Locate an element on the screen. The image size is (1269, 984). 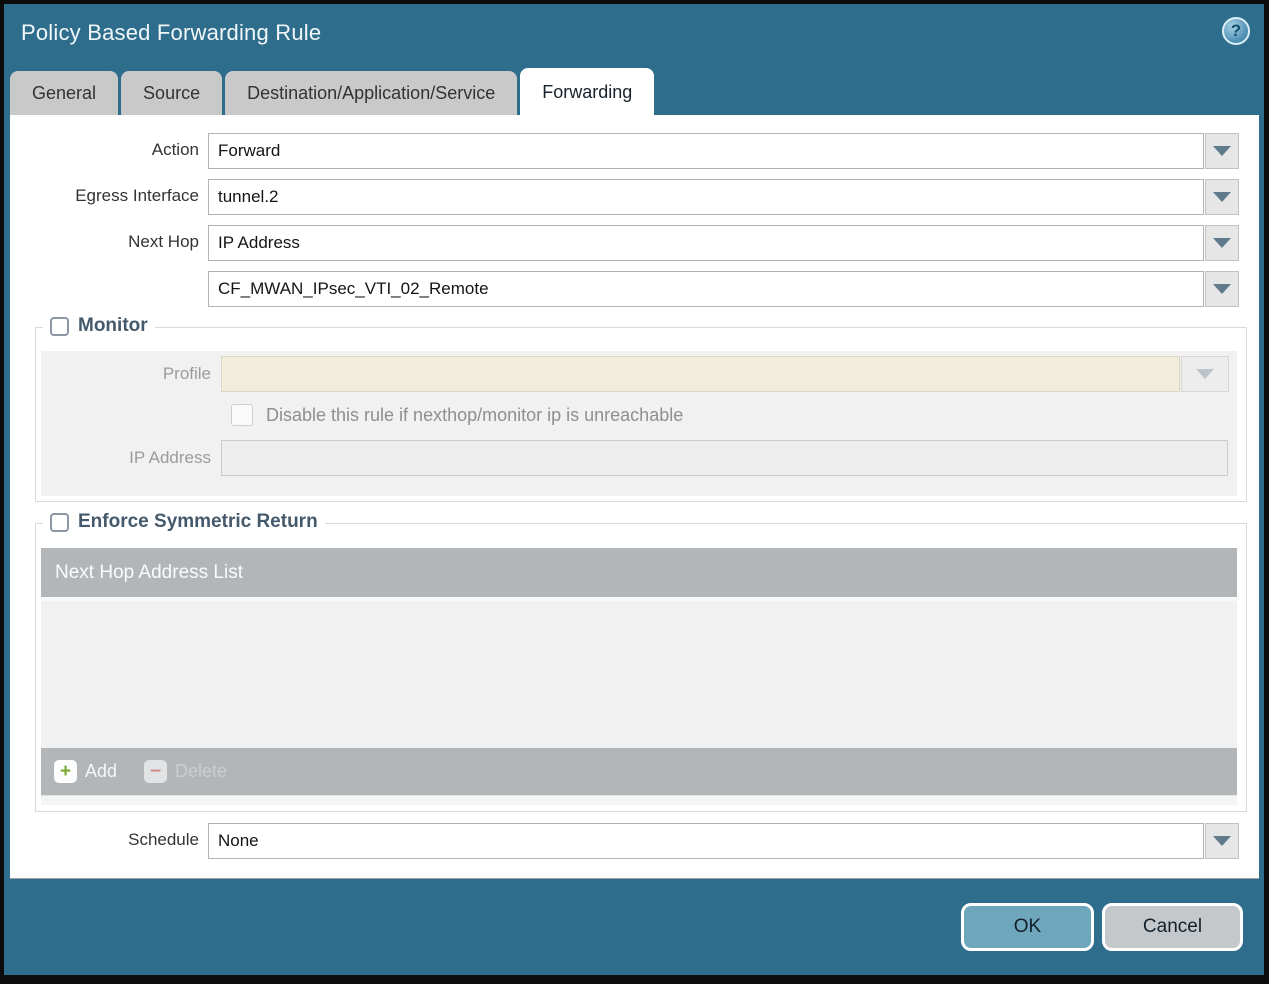
egress-interface-combo: tunnel.2 is located at coordinates (723, 197).